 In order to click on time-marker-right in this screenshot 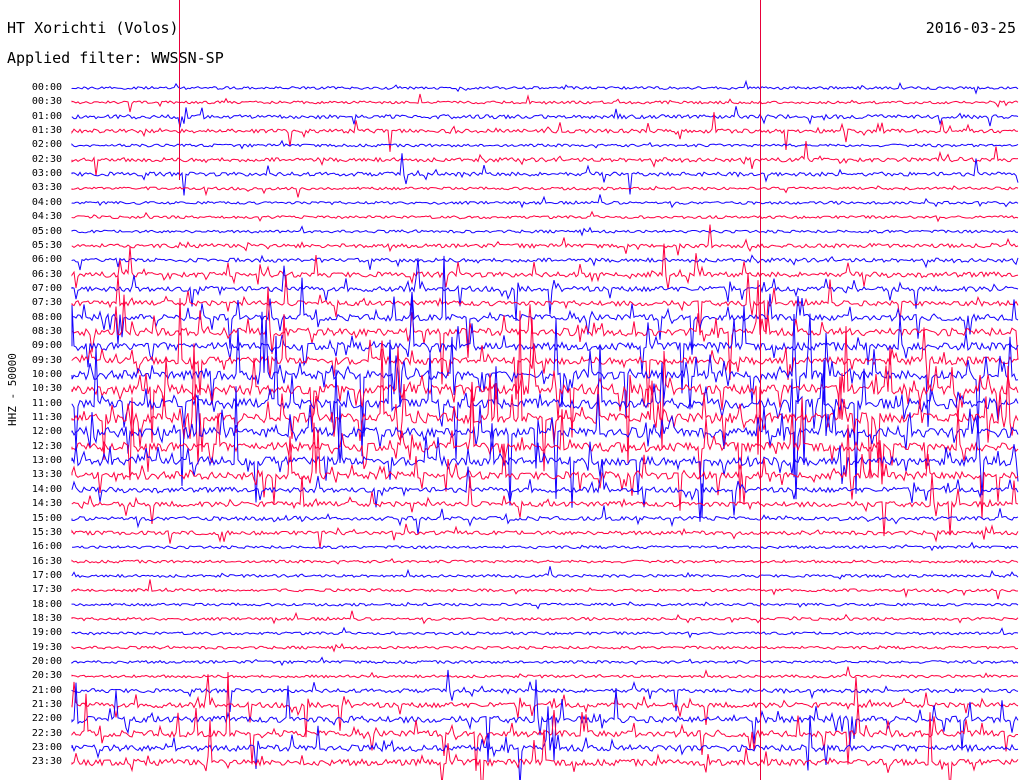, I will do `click(760, 390)`.